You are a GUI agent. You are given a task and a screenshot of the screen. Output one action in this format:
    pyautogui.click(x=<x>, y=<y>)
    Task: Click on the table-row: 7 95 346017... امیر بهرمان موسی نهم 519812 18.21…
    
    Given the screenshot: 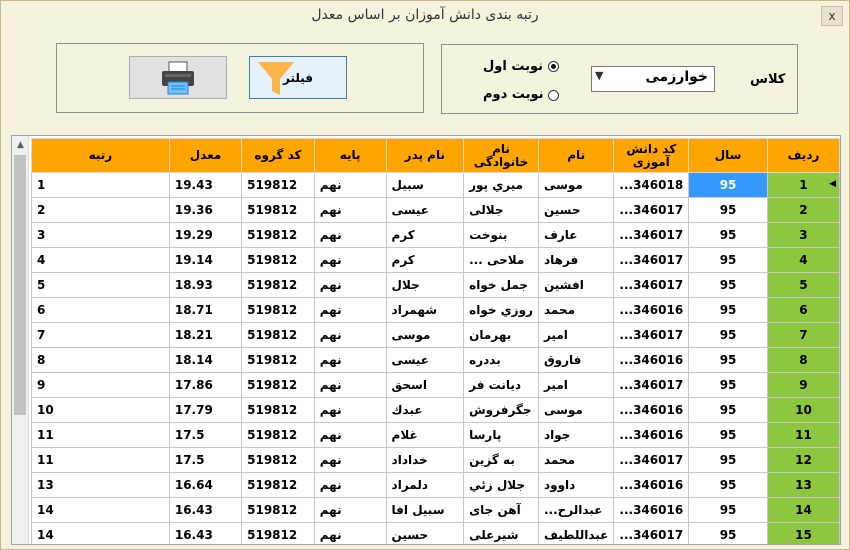 What is the action you would take?
    pyautogui.click(x=435, y=335)
    